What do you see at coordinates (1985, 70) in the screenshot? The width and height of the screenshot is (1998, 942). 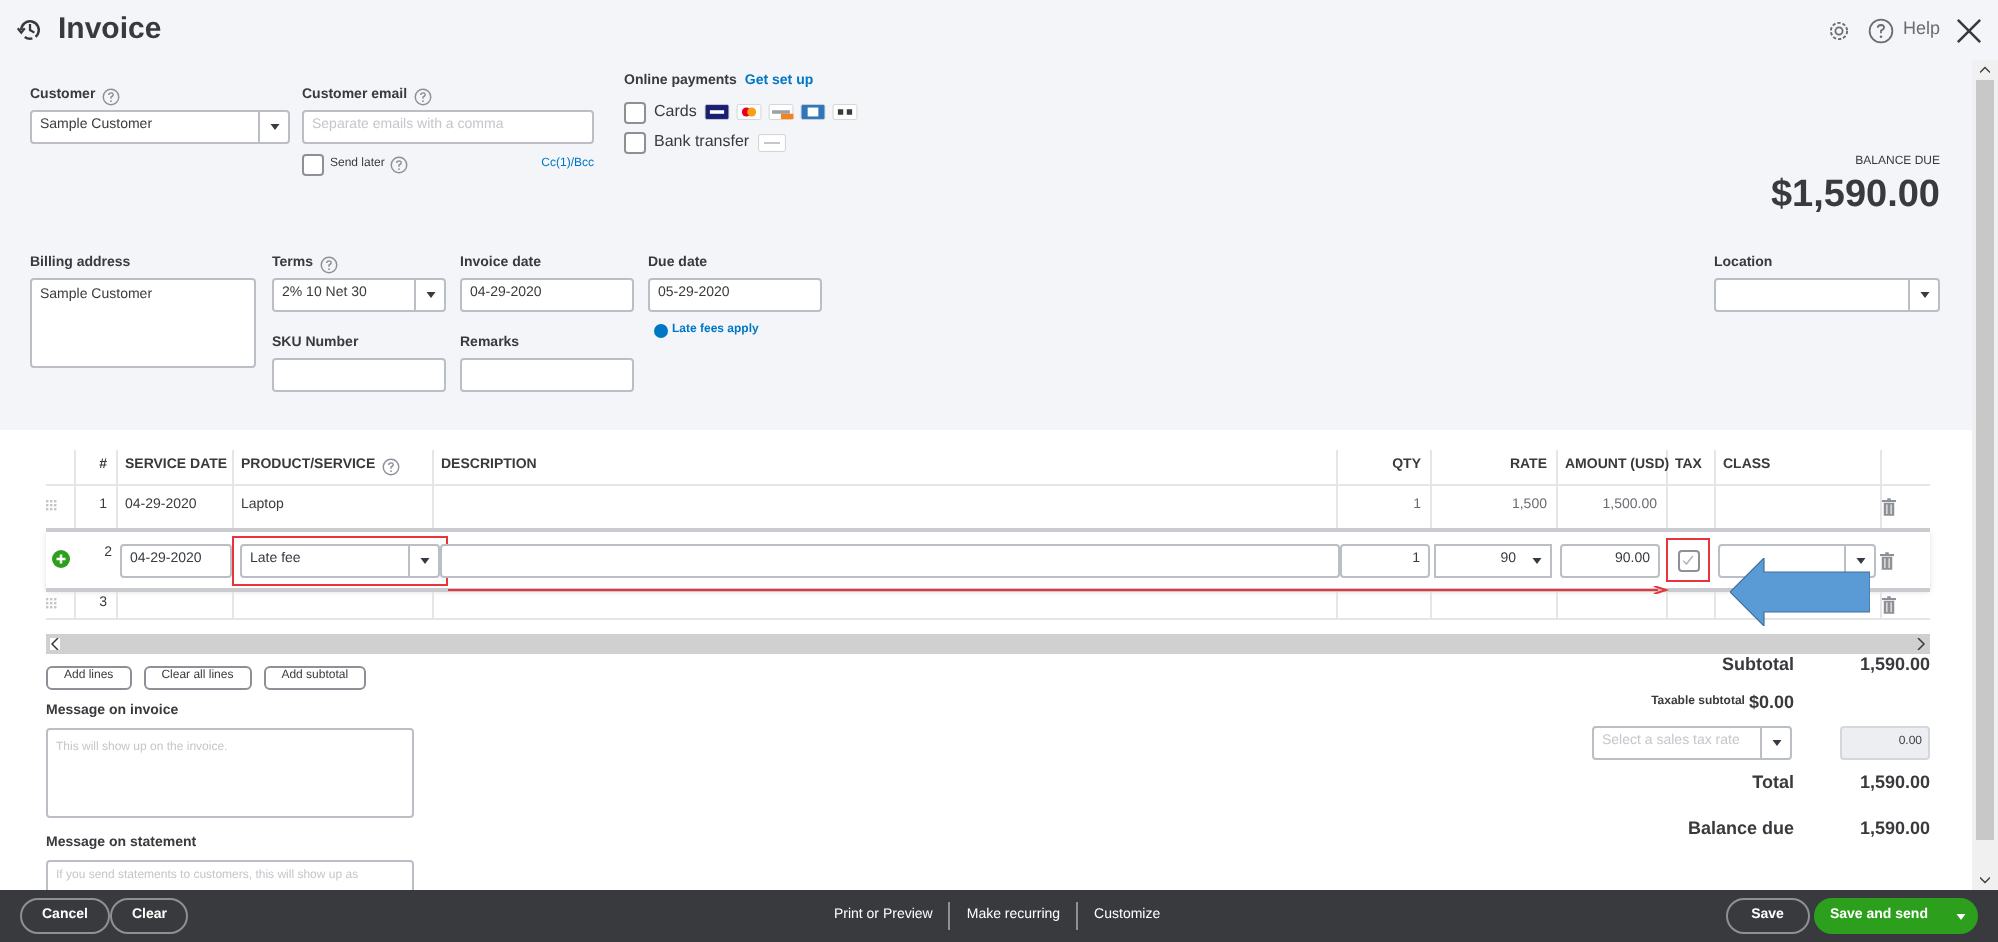 I see `scroll-up-icon` at bounding box center [1985, 70].